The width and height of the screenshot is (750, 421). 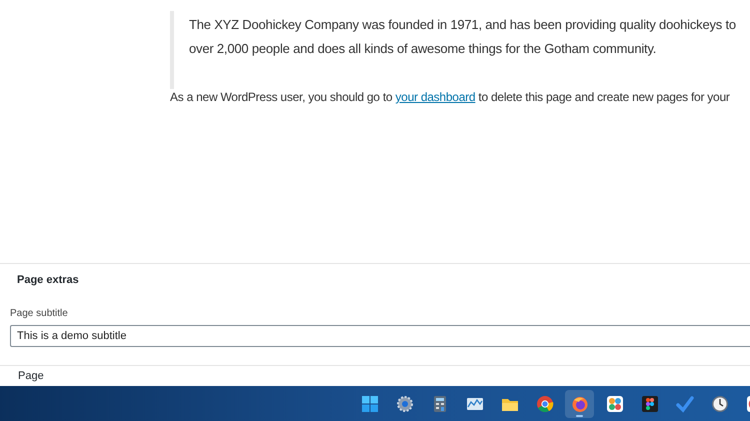 What do you see at coordinates (423, 49) in the screenshot?
I see `quote-text: over 2,000 people and does all kinds of awesome things for the Gotham community.` at bounding box center [423, 49].